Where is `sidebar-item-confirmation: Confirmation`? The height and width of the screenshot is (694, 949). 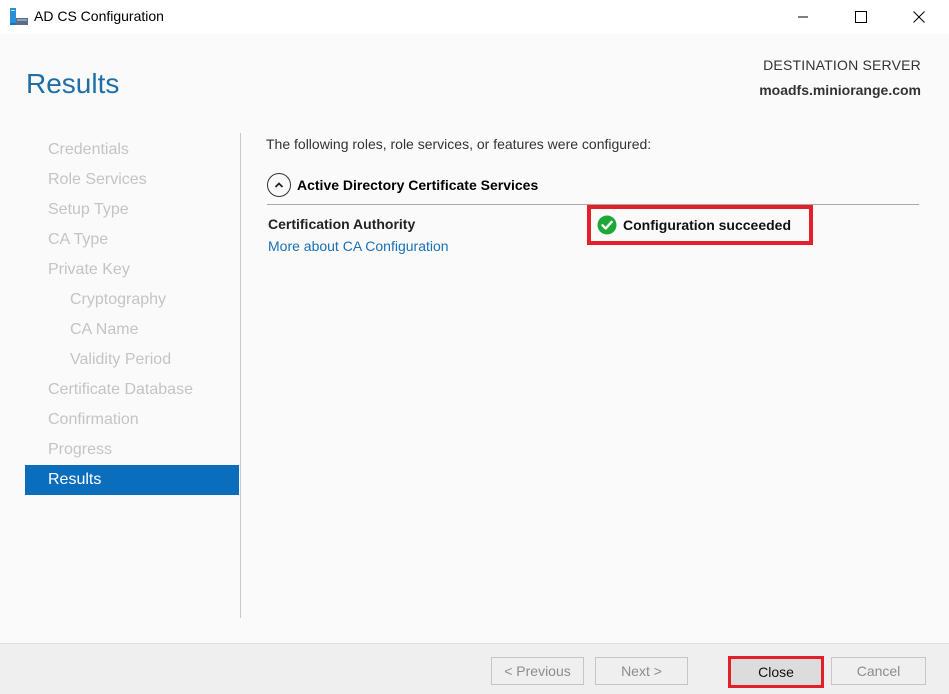
sidebar-item-confirmation: Confirmation is located at coordinates (132, 420).